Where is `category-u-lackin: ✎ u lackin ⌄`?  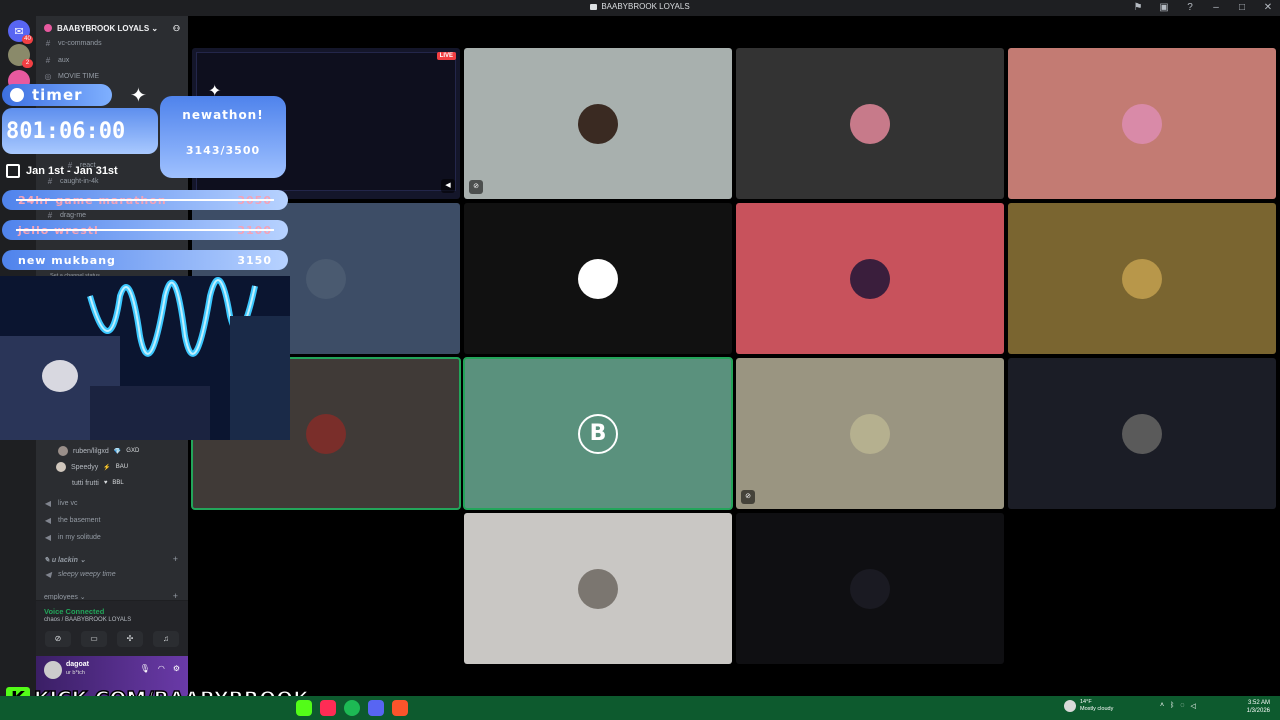
category-u-lackin: ✎ u lackin ⌄ is located at coordinates (65, 560).